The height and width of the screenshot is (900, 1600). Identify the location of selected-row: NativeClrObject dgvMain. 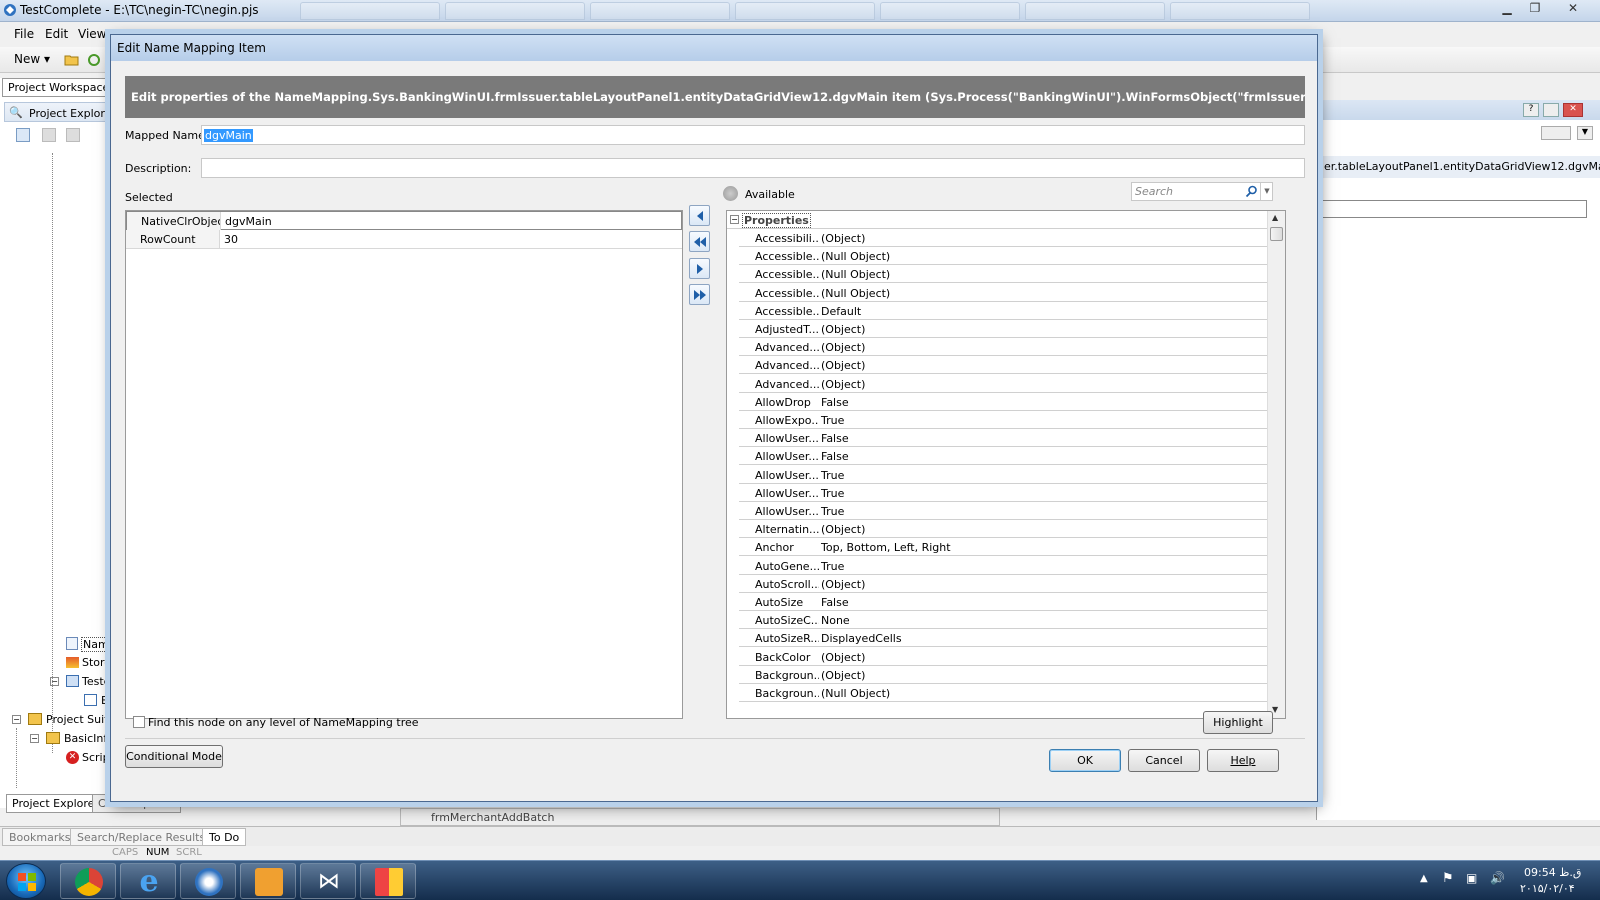
(404, 220).